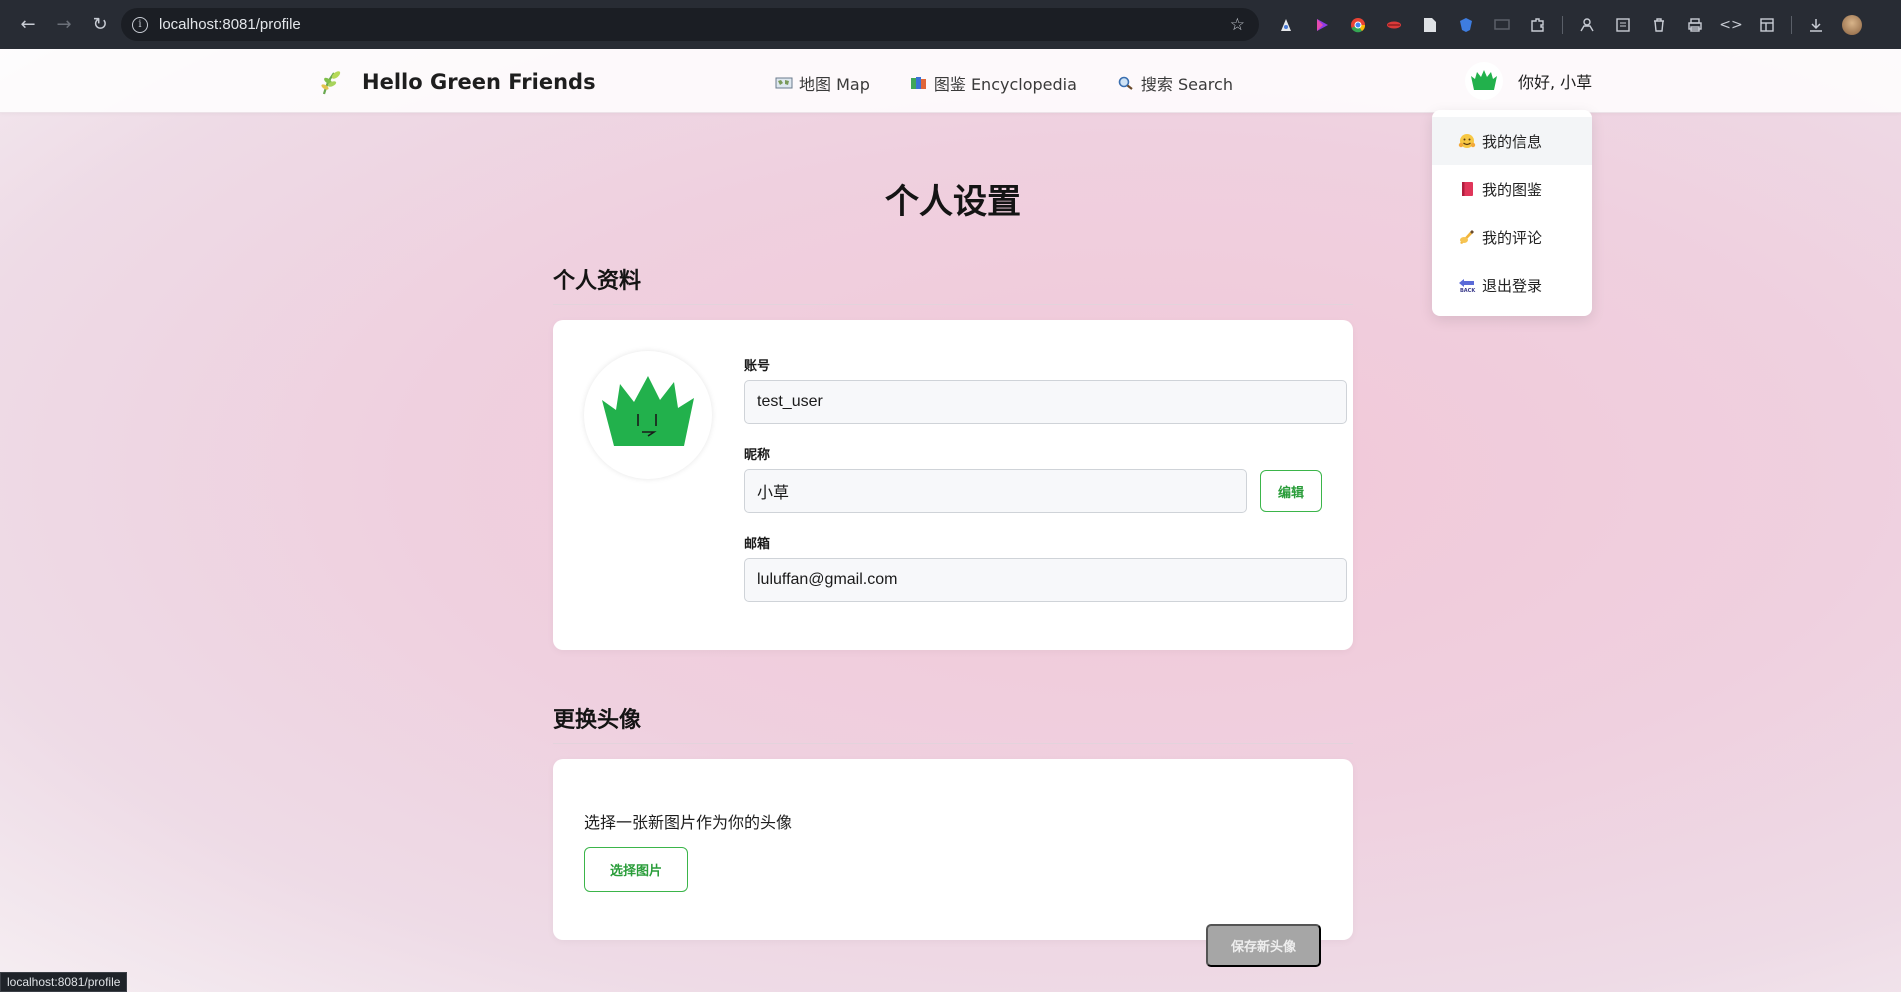 This screenshot has width=1901, height=992. What do you see at coordinates (953, 202) in the screenshot?
I see `page-title: 个人设置` at bounding box center [953, 202].